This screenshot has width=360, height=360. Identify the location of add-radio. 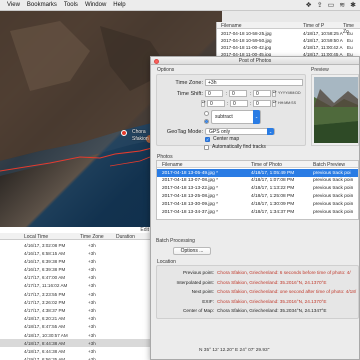
(206, 113).